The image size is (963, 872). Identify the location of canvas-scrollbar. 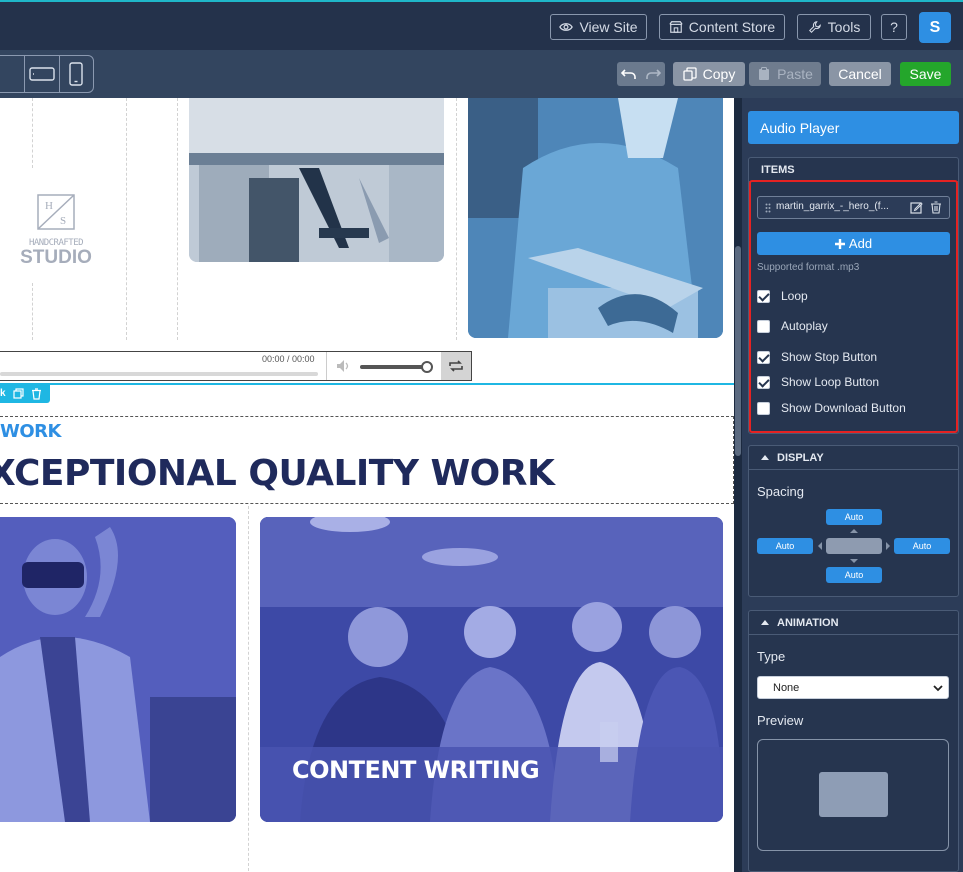
(738, 485).